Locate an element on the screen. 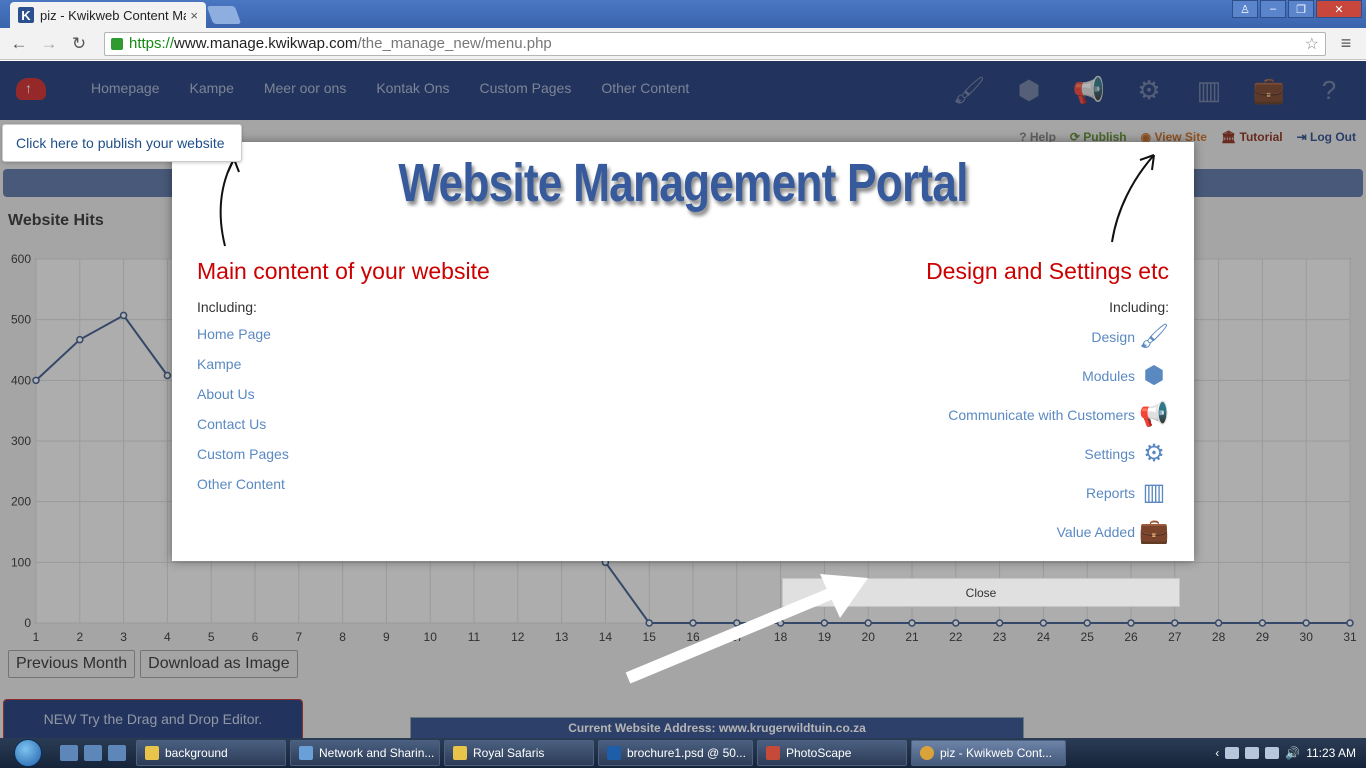  taskbar-label: background is located at coordinates (196, 753).